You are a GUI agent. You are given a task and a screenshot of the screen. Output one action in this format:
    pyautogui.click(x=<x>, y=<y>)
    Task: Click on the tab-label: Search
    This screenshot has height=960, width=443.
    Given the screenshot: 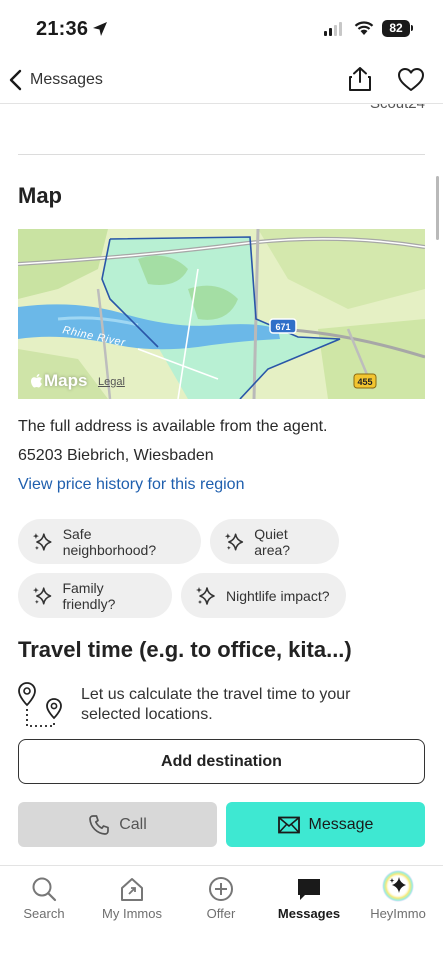 What is the action you would take?
    pyautogui.click(x=44, y=913)
    